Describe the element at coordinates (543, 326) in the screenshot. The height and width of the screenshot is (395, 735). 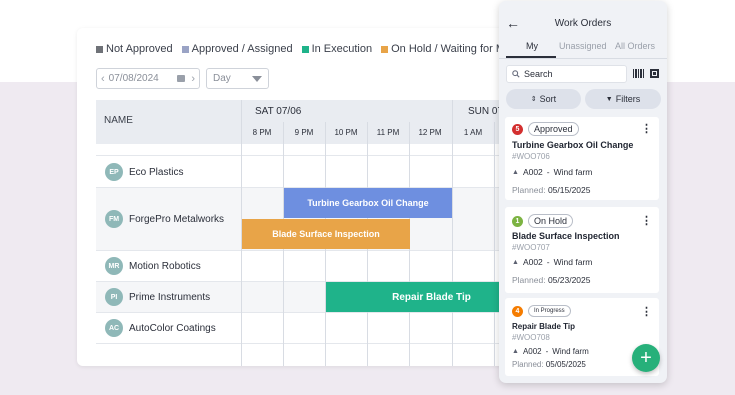
I see `card-title: Repair Blade Tip` at that location.